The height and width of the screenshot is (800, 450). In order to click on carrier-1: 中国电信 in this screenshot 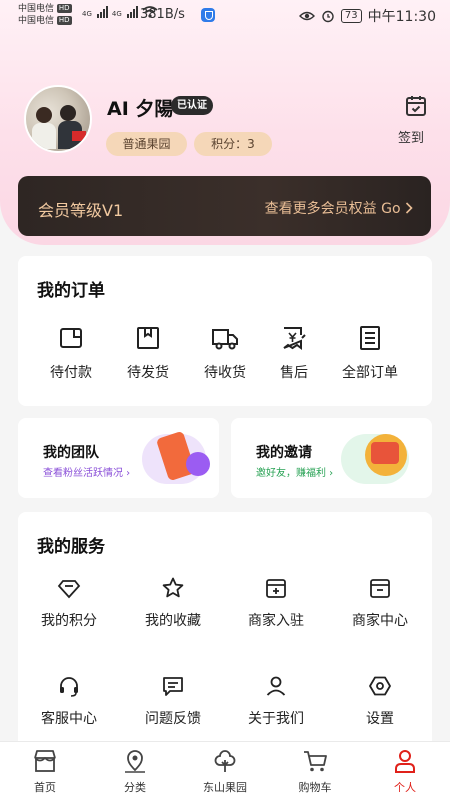, I will do `click(36, 9)`.